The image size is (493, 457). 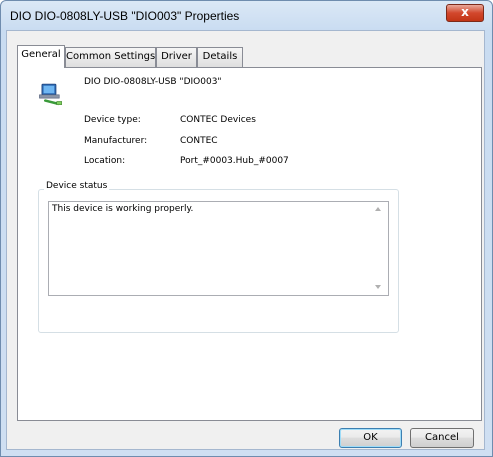 I want to click on close-button: x, so click(x=465, y=13).